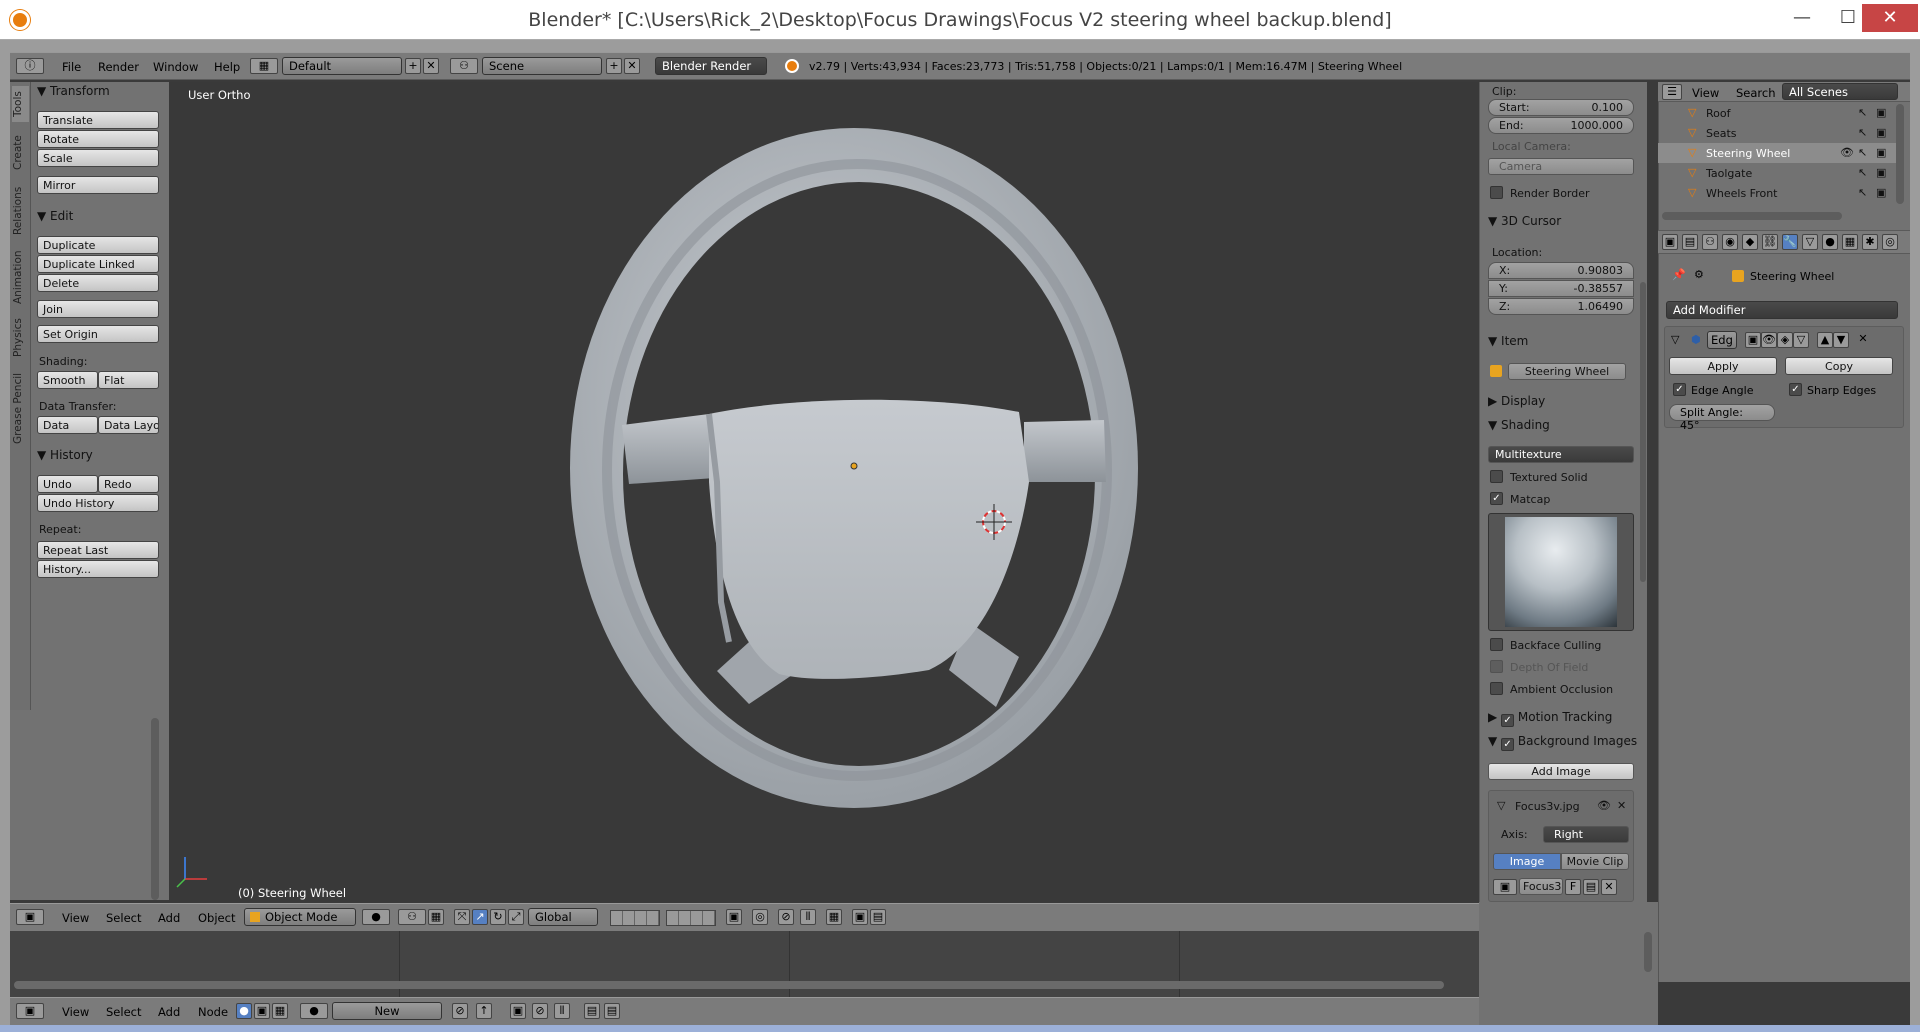 The height and width of the screenshot is (1032, 1920). What do you see at coordinates (614, 66) in the screenshot?
I see `add-scene-icon: +` at bounding box center [614, 66].